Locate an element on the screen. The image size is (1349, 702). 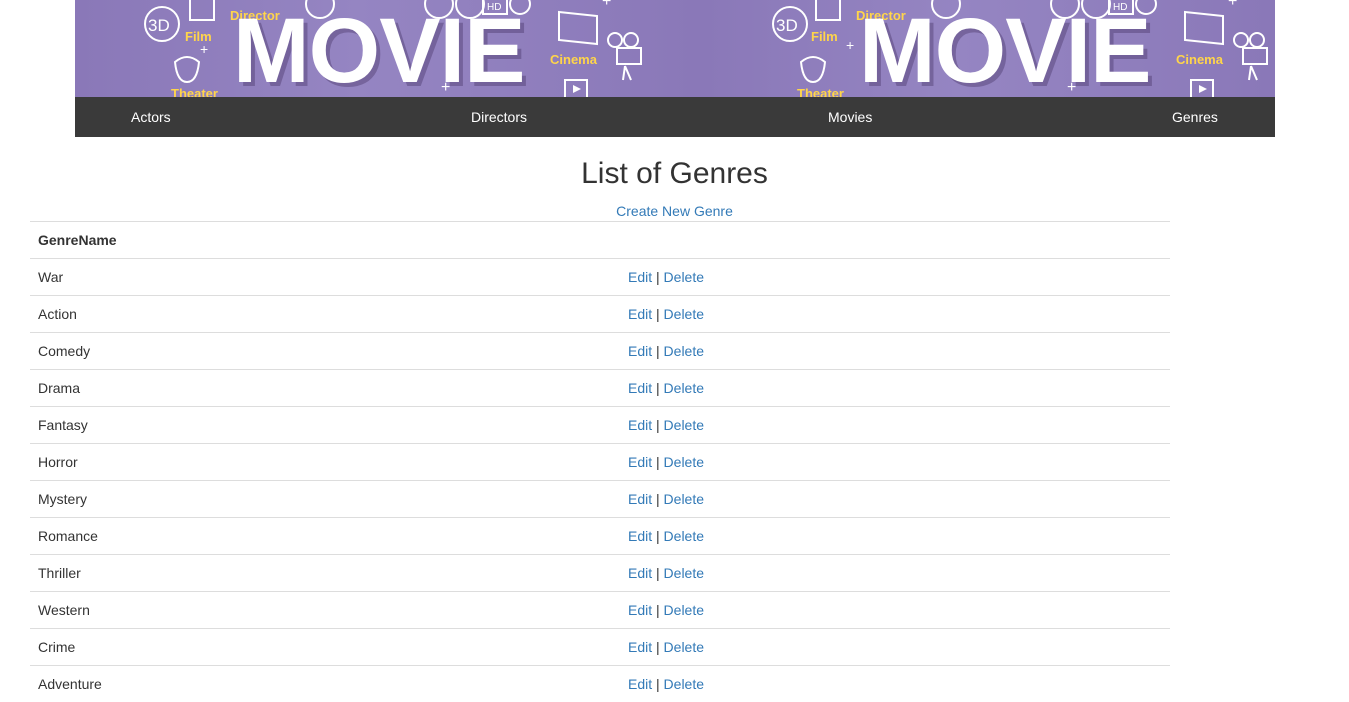
table-row: AdventureEdit | Delete is located at coordinates (600, 684).